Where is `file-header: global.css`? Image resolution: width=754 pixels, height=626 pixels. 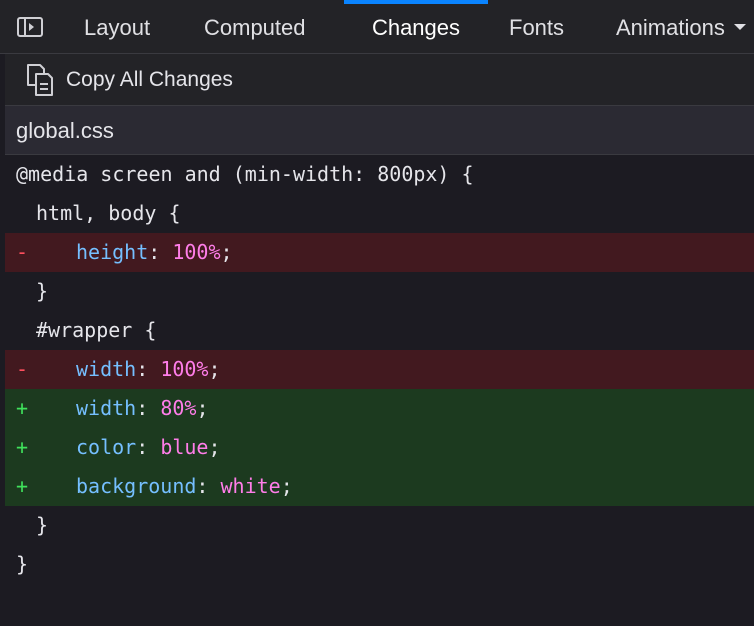 file-header: global.css is located at coordinates (379, 130).